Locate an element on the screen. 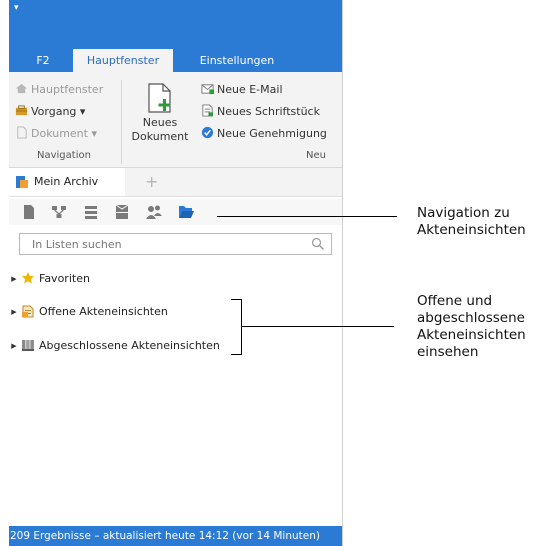 This screenshot has width=552, height=546. tab-einstellungen: Einstellungen is located at coordinates (237, 60).